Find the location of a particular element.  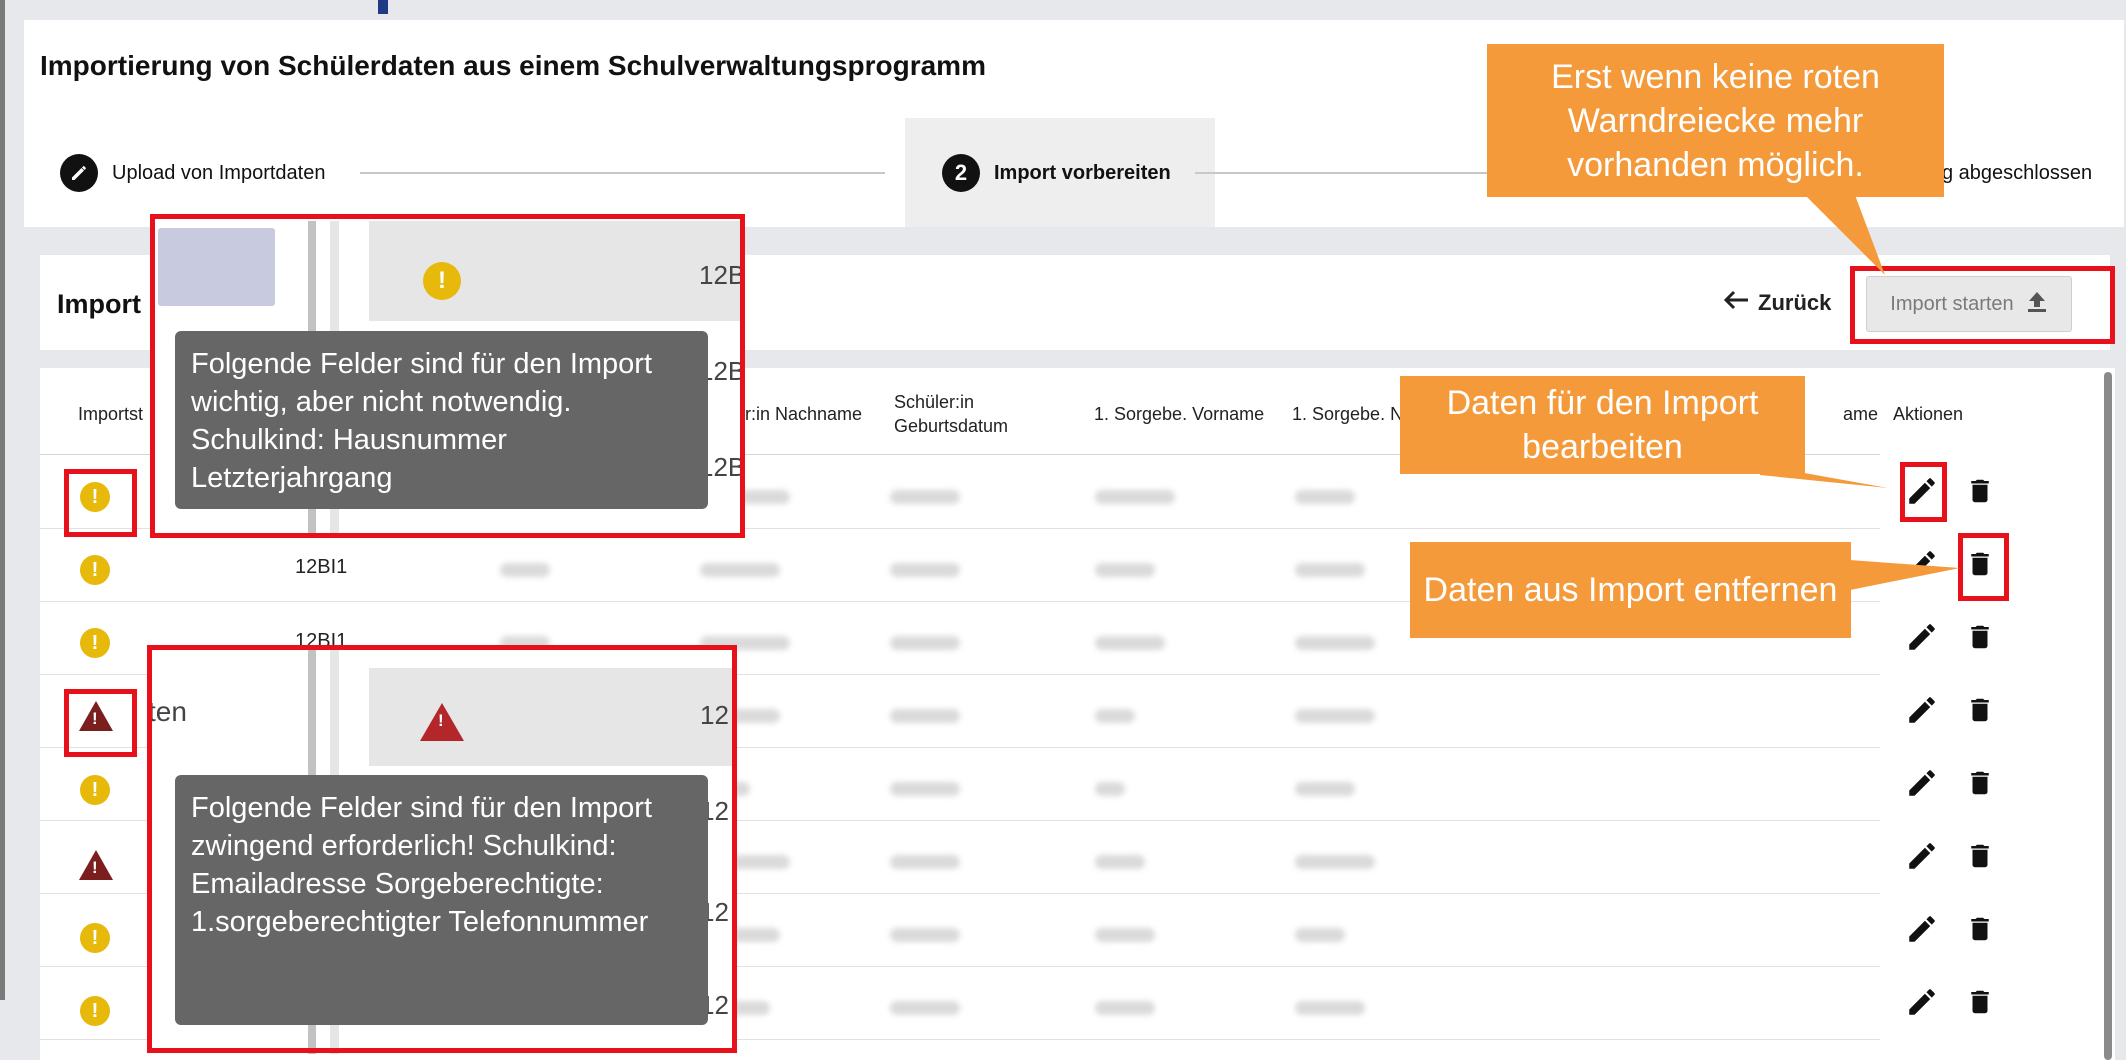

callout-edit-hint: Daten für den Import bearbeiten is located at coordinates (1602, 425).